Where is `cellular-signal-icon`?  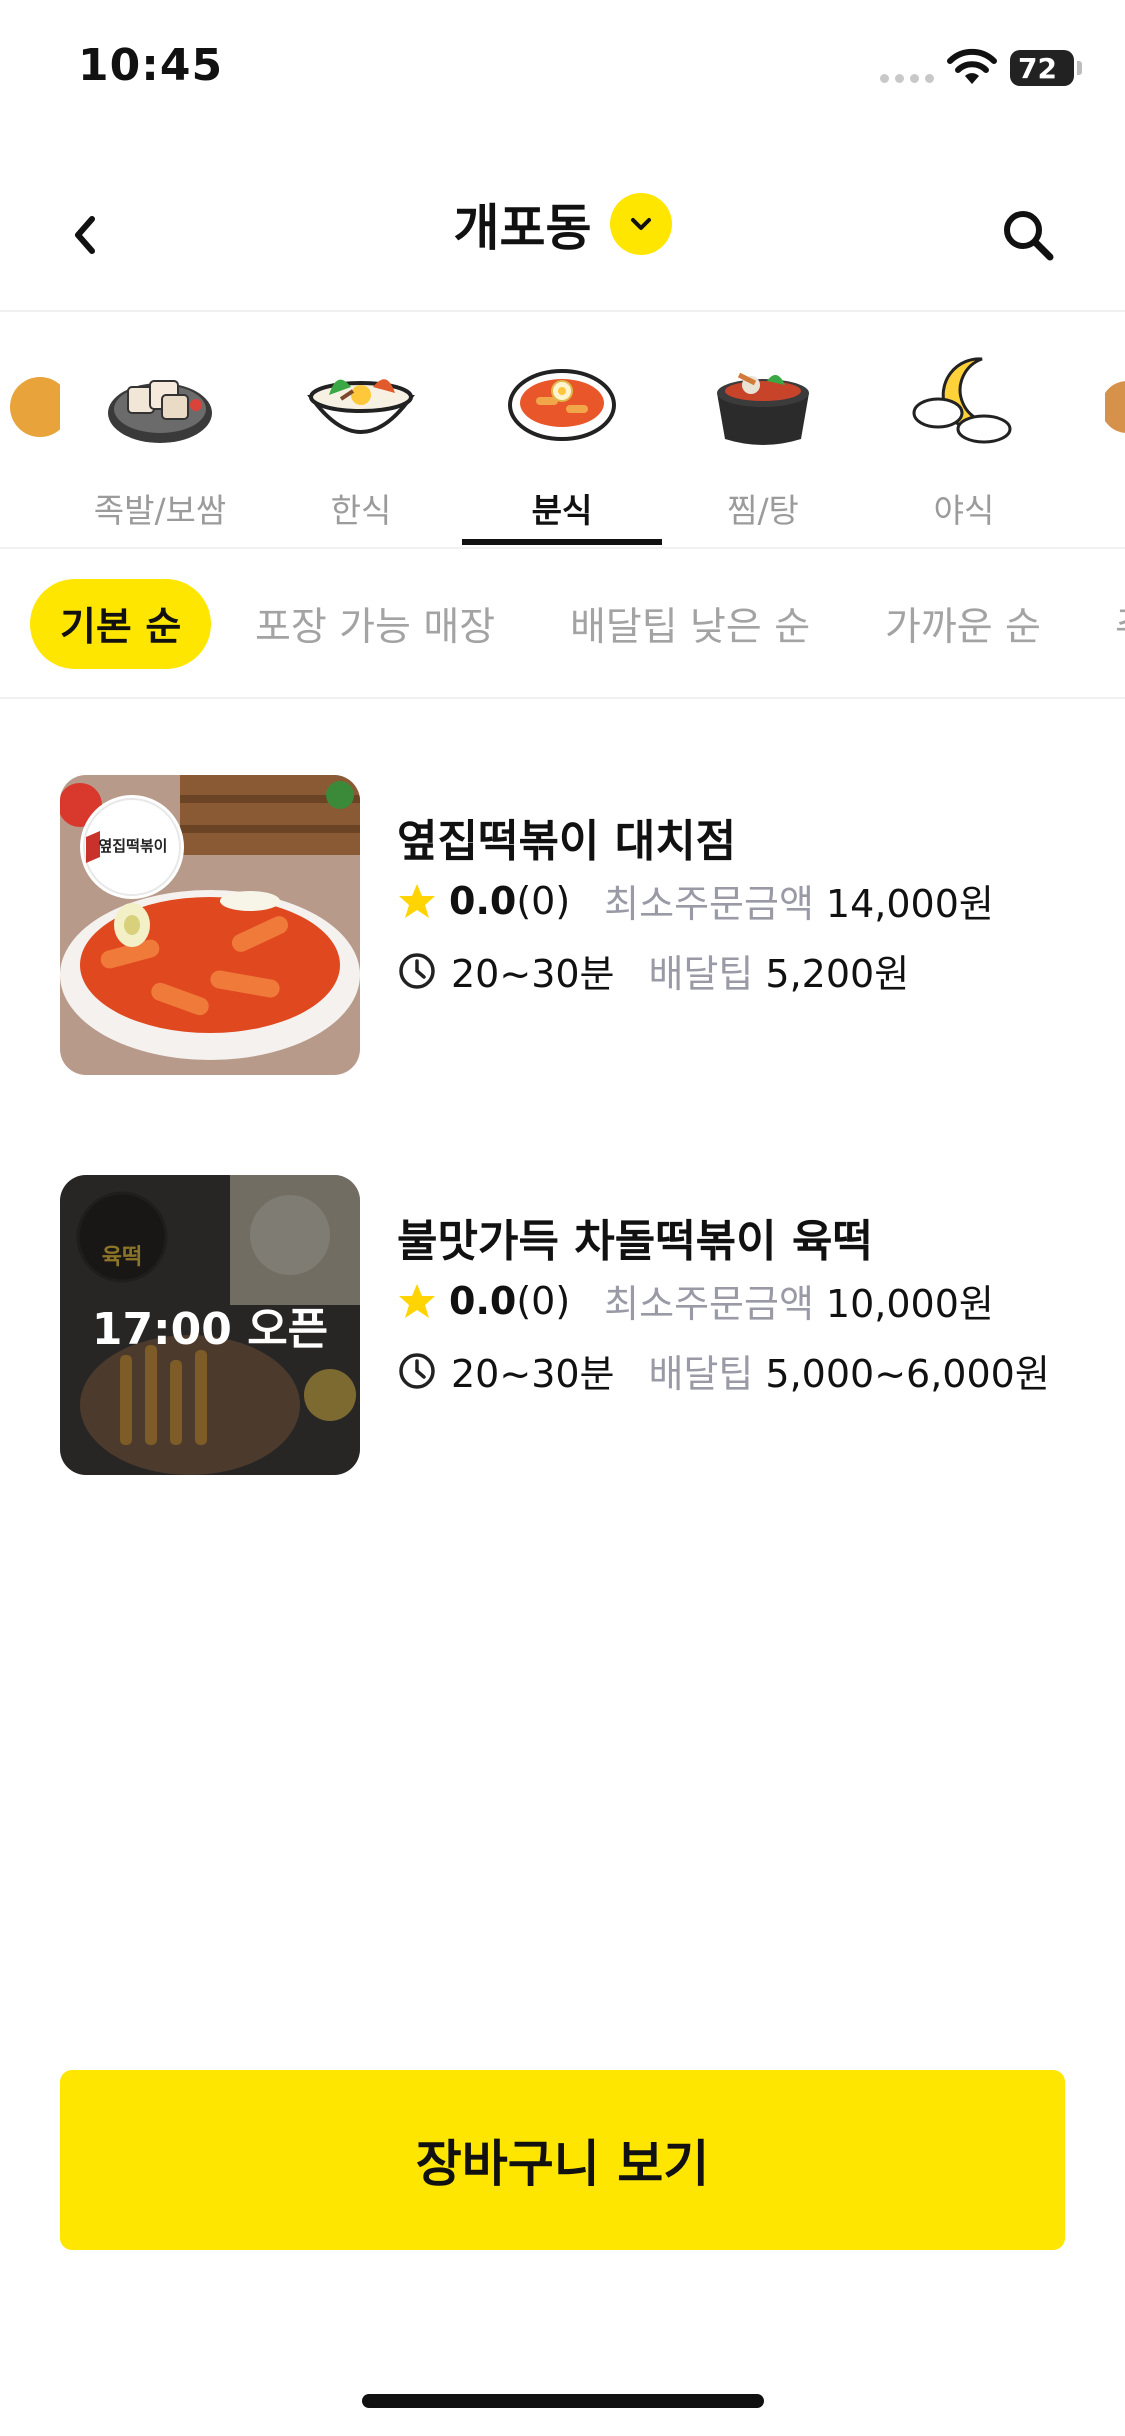 cellular-signal-icon is located at coordinates (907, 78).